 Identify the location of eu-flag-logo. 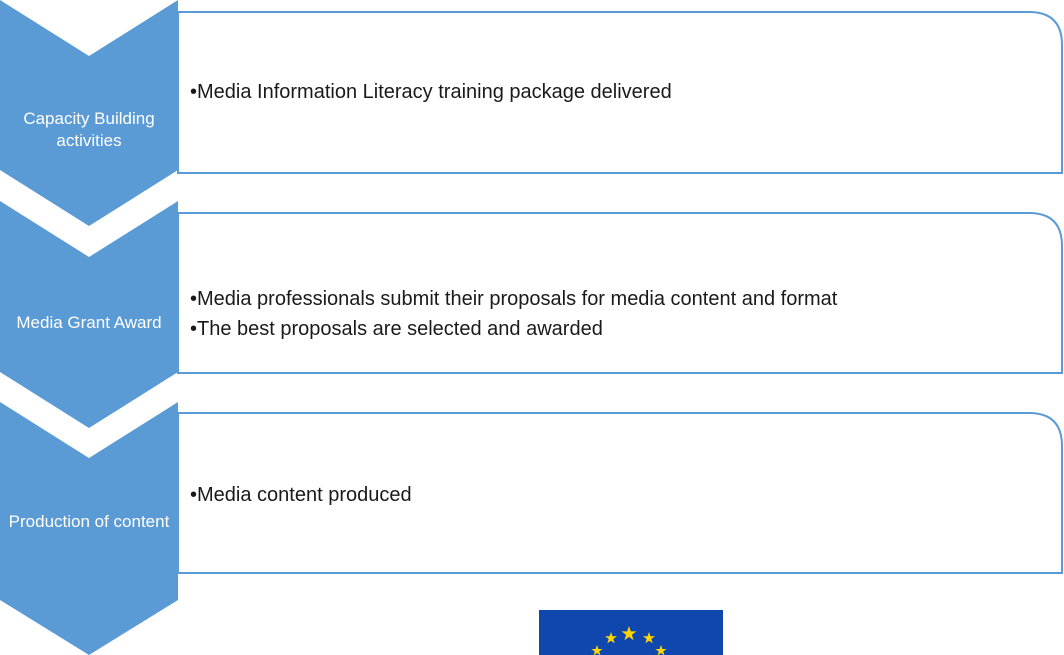
(631, 632).